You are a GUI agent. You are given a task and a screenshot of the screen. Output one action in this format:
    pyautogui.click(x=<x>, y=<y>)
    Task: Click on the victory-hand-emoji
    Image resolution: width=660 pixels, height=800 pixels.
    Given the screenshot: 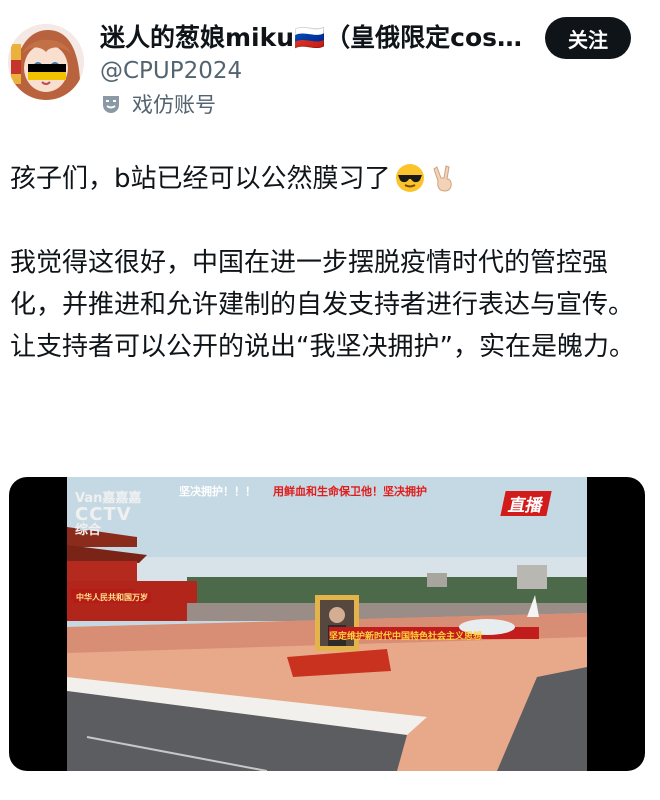 What is the action you would take?
    pyautogui.click(x=442, y=178)
    